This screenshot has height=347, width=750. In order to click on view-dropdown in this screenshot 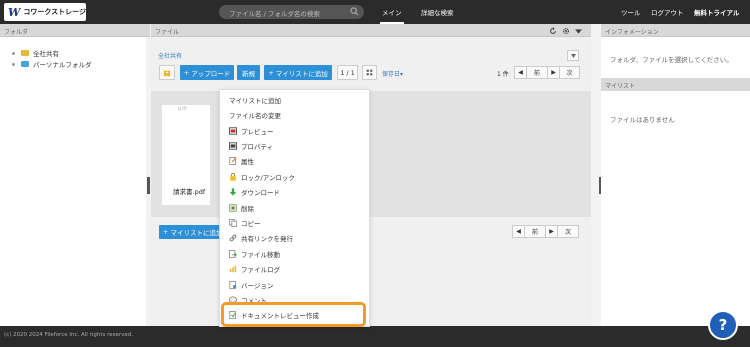, I will do `click(573, 55)`.